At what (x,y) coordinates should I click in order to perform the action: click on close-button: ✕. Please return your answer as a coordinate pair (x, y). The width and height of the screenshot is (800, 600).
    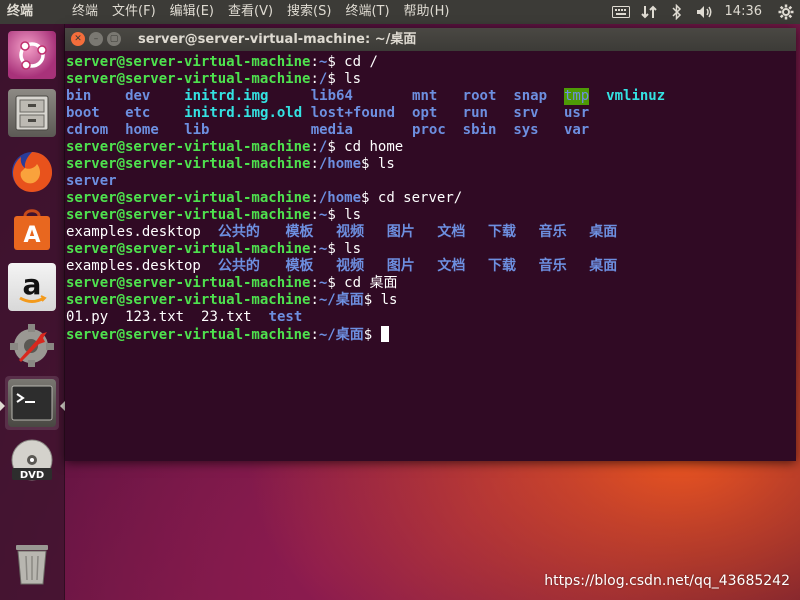
    Looking at the image, I should click on (78, 39).